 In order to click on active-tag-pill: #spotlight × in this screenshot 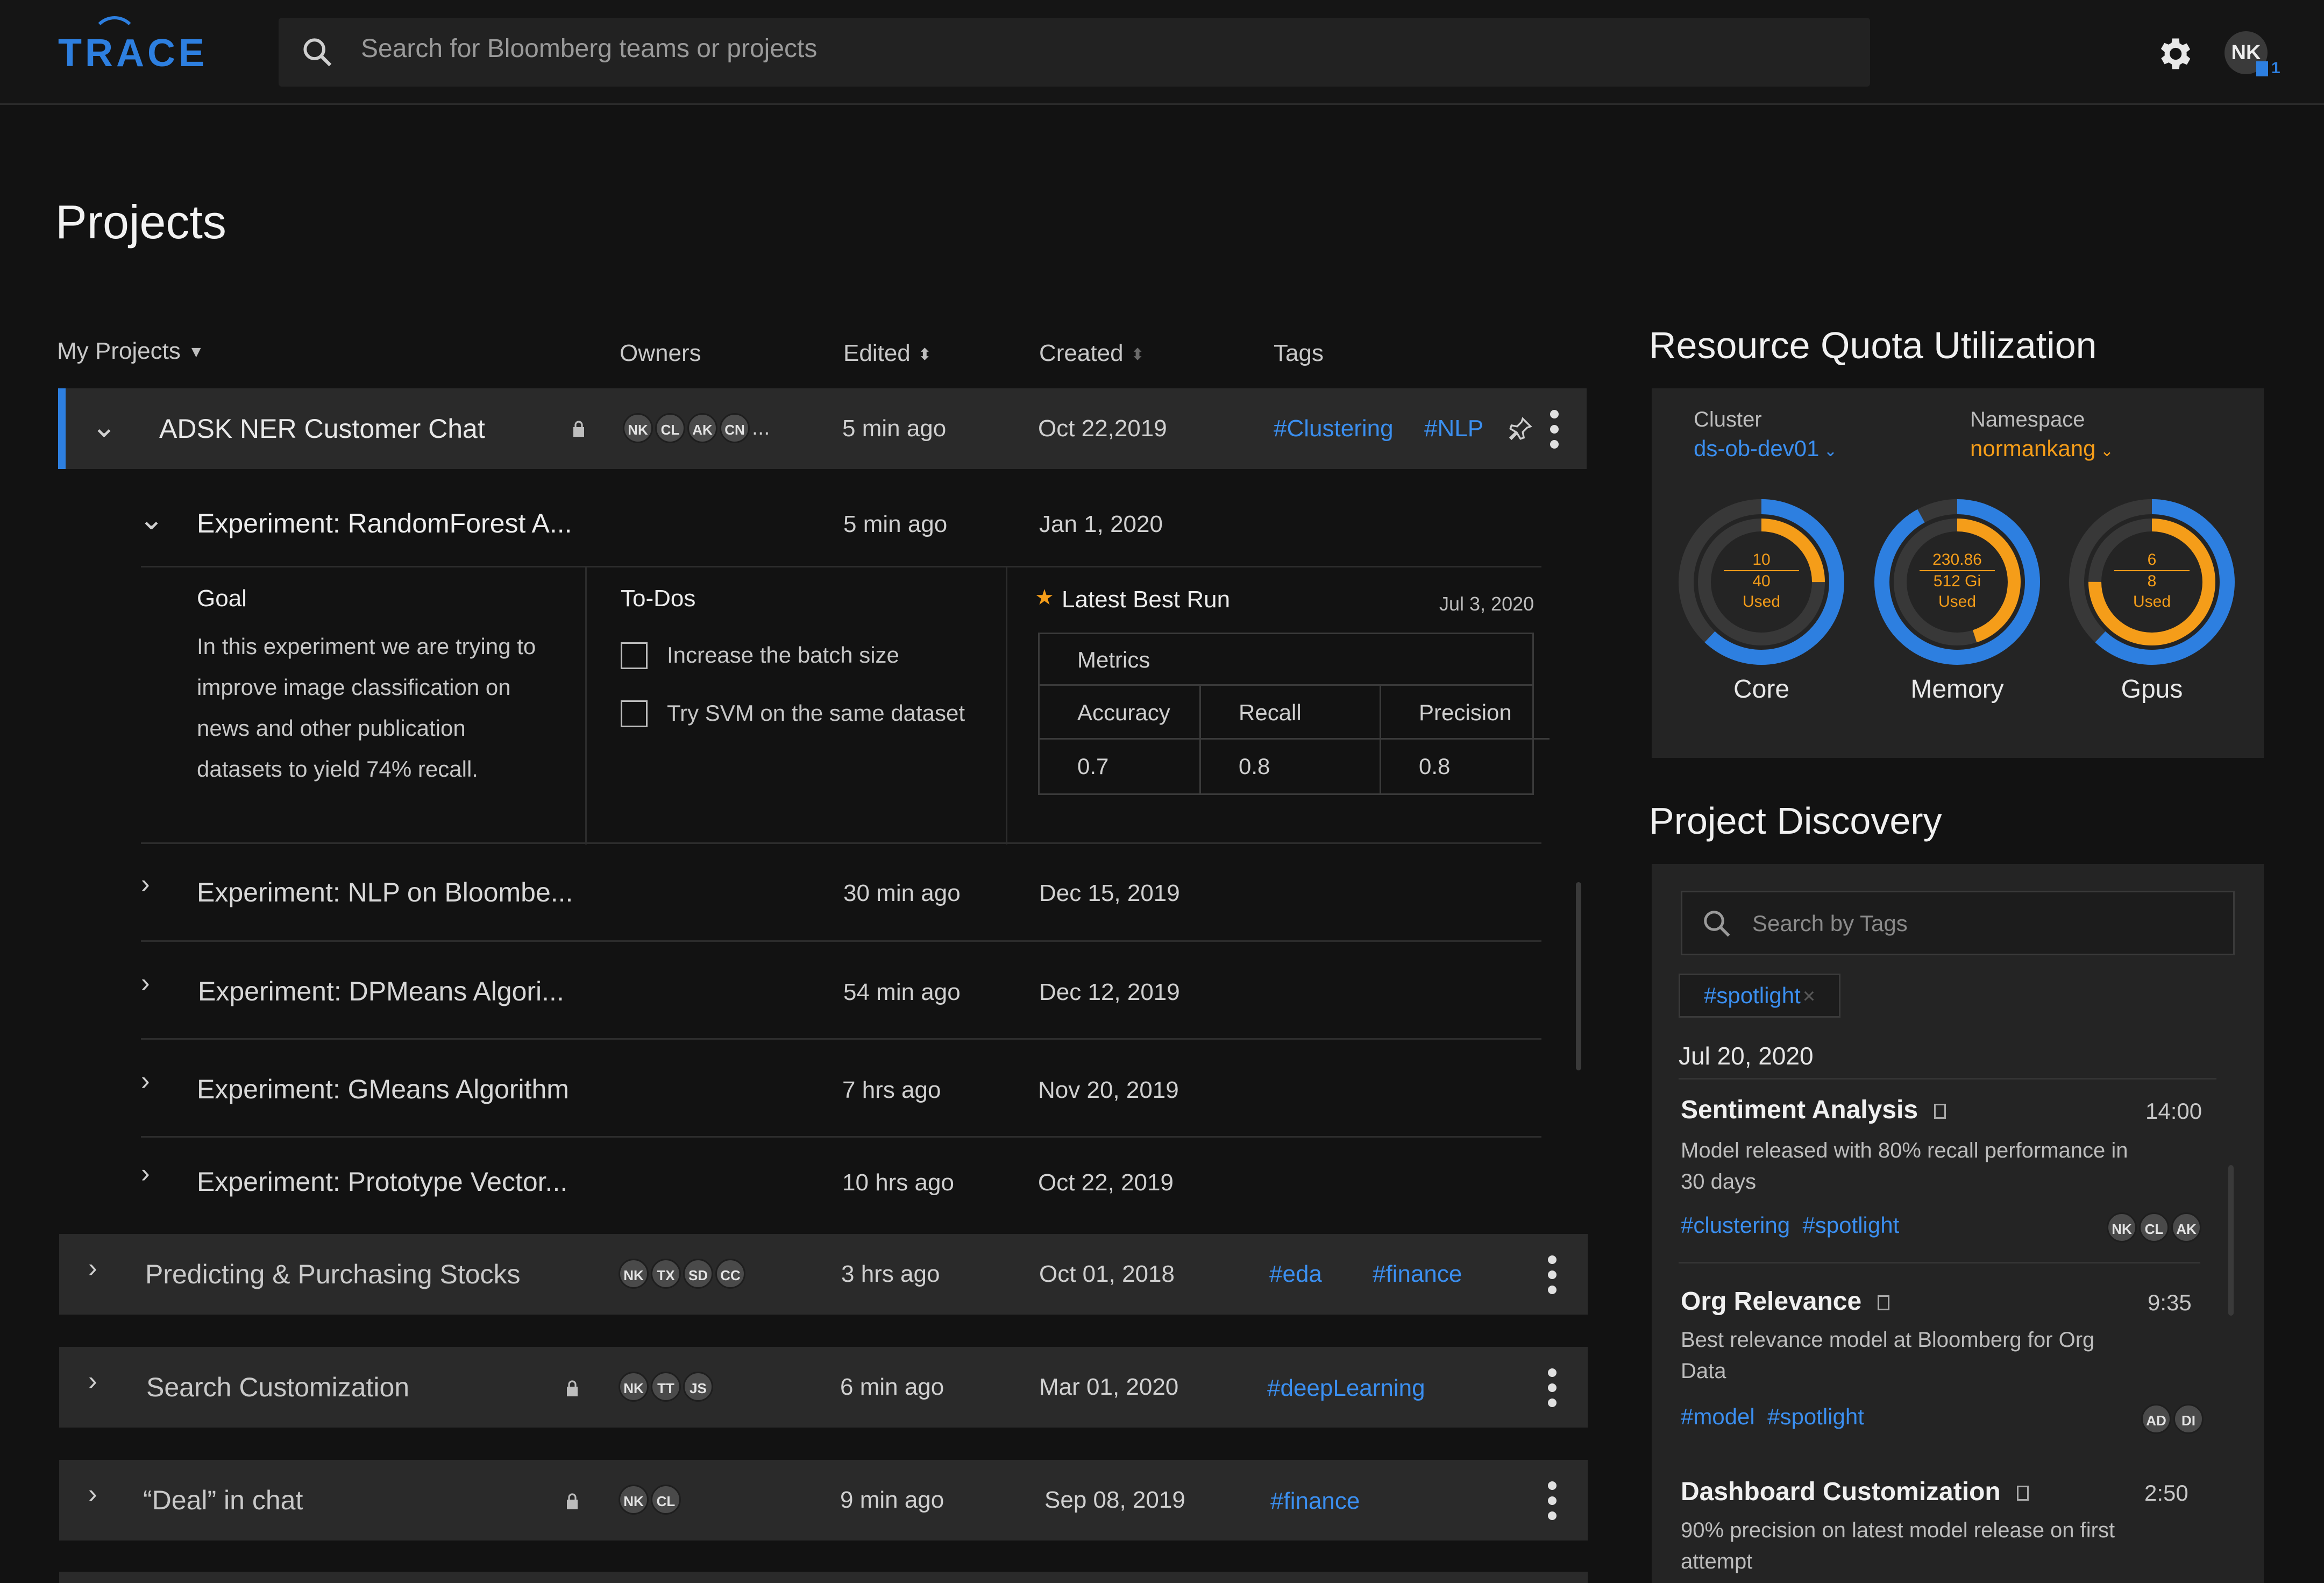, I will do `click(1760, 996)`.